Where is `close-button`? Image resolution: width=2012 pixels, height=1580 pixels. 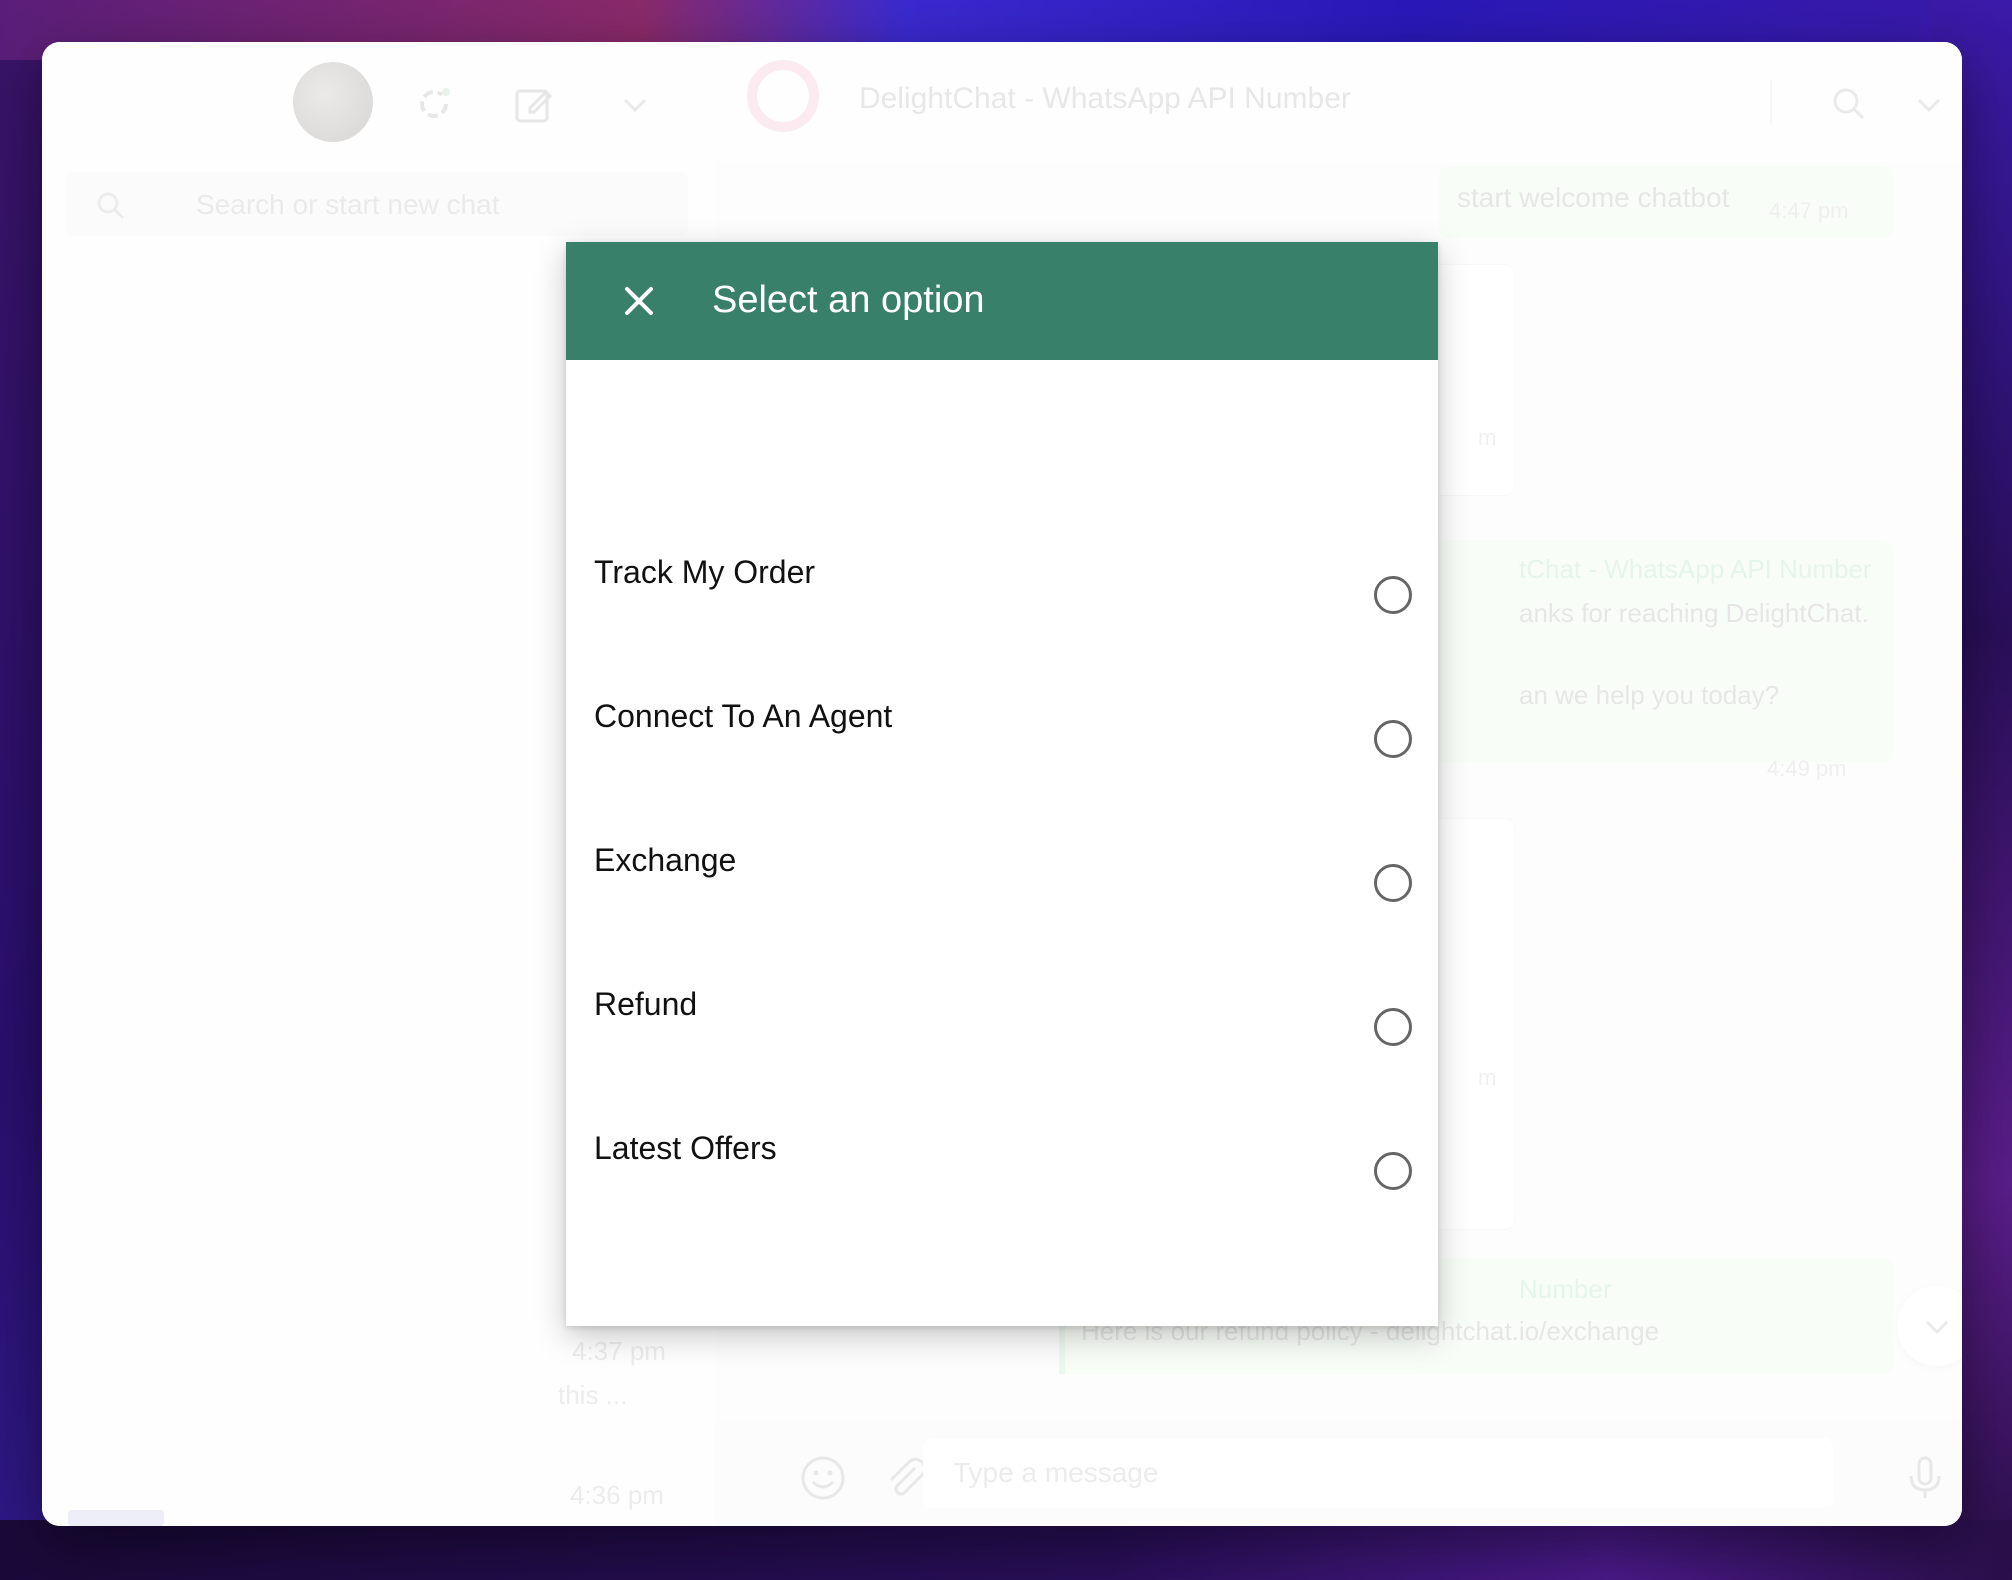 close-button is located at coordinates (639, 301).